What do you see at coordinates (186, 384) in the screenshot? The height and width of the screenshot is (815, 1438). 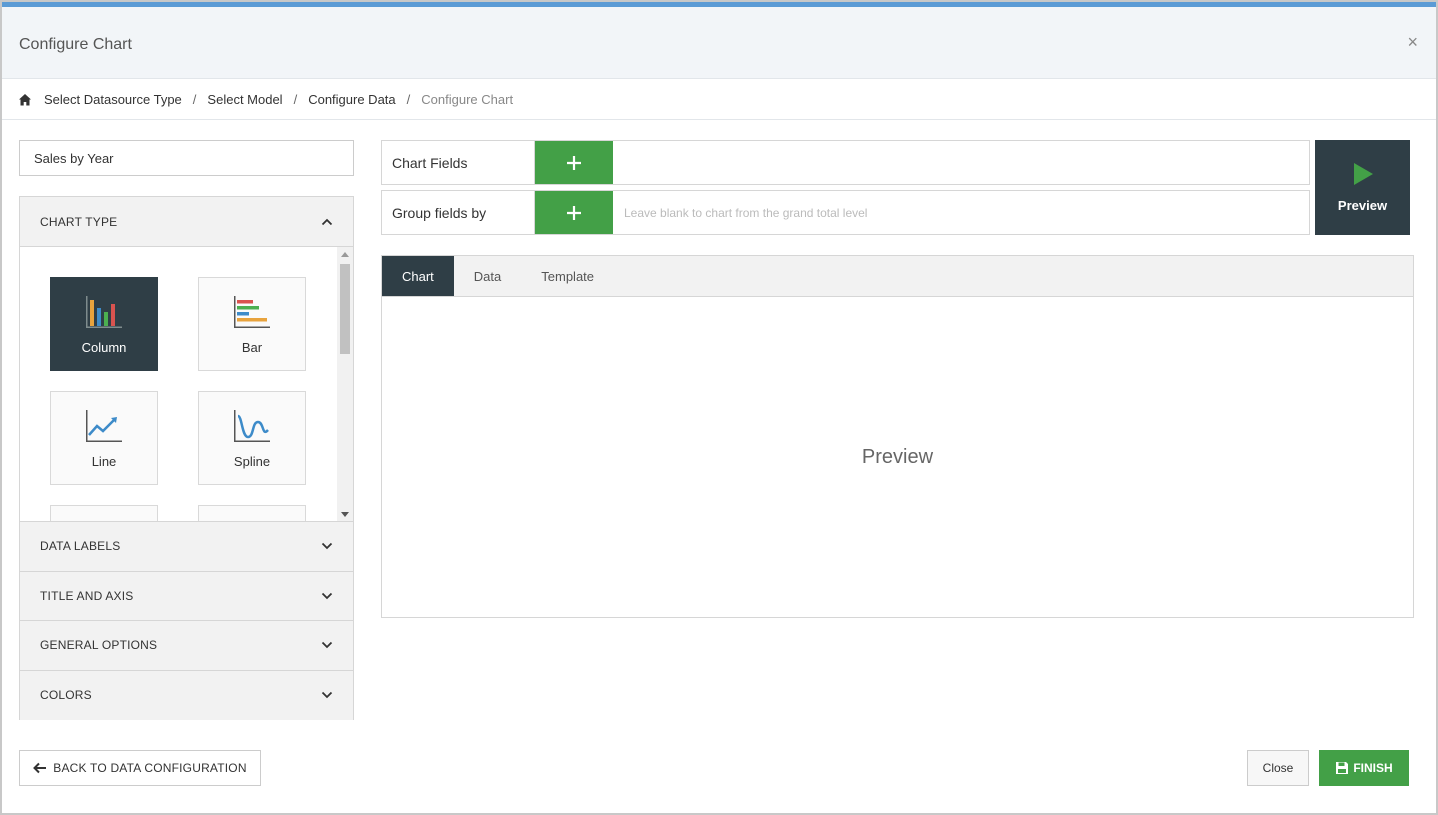 I see `chart-type-list: Column Bar Line Spline` at bounding box center [186, 384].